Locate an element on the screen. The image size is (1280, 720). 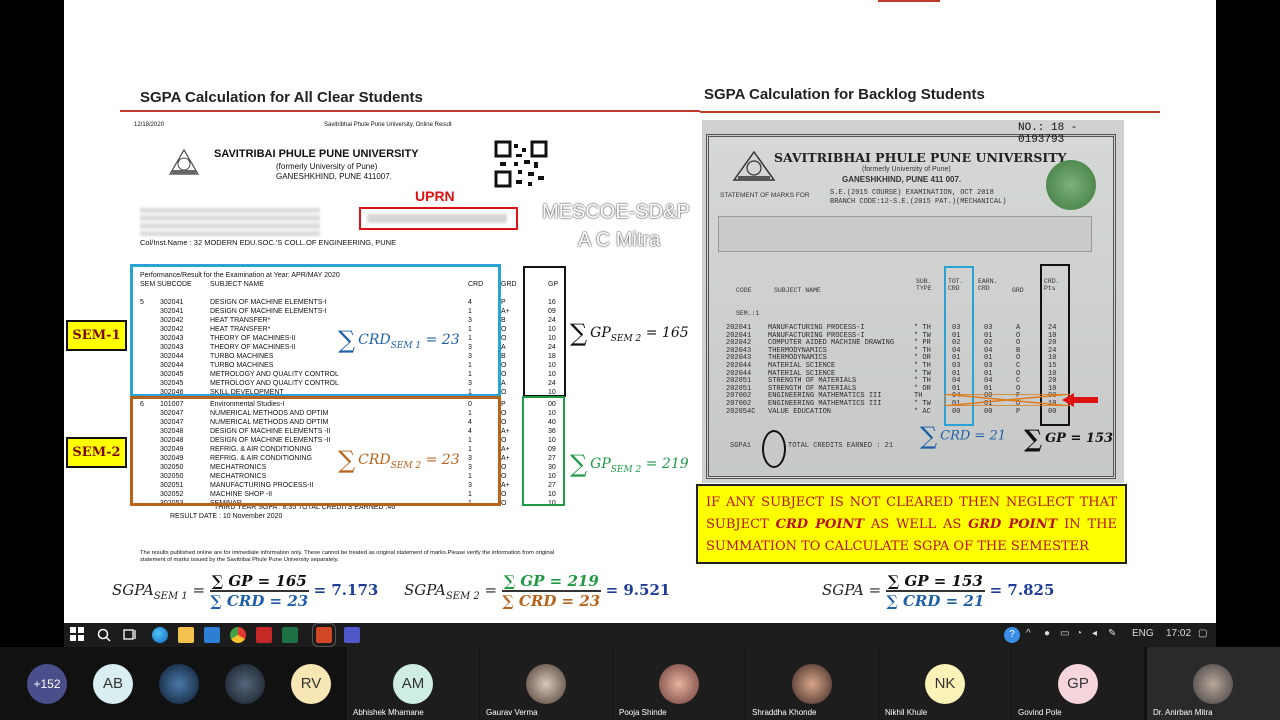
teams-icon is located at coordinates (352, 635).